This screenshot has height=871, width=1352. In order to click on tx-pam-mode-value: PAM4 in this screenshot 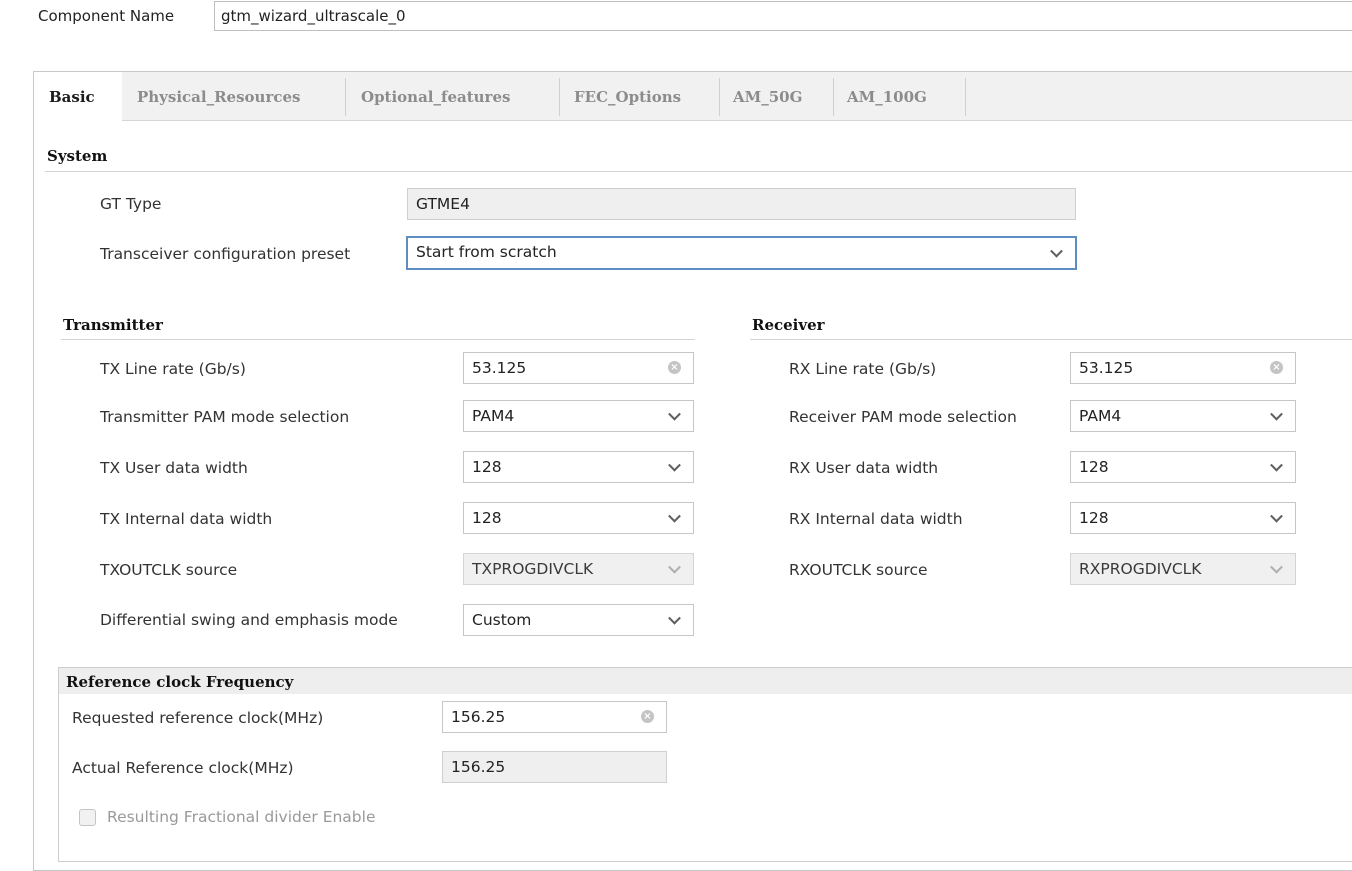, I will do `click(493, 416)`.